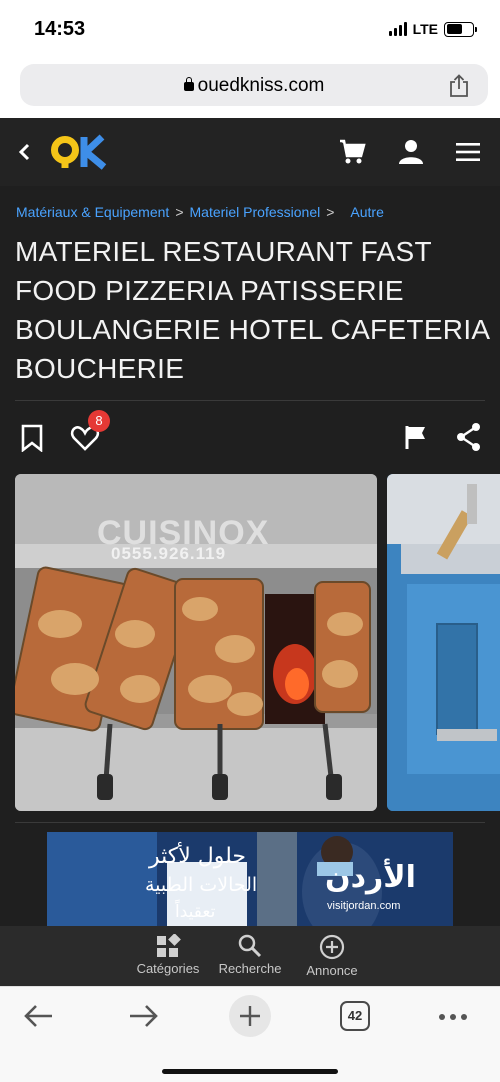 The image size is (500, 1082). Describe the element at coordinates (261, 85) in the screenshot. I see `url-text: ouedkniss.com` at that location.